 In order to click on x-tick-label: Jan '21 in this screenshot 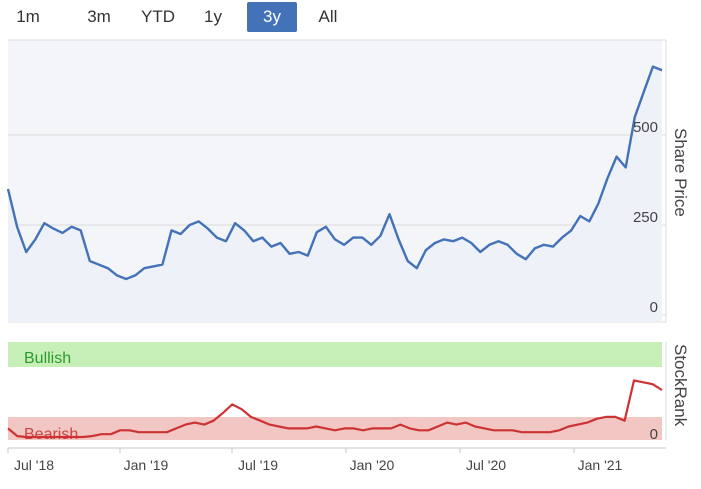, I will do `click(600, 465)`.